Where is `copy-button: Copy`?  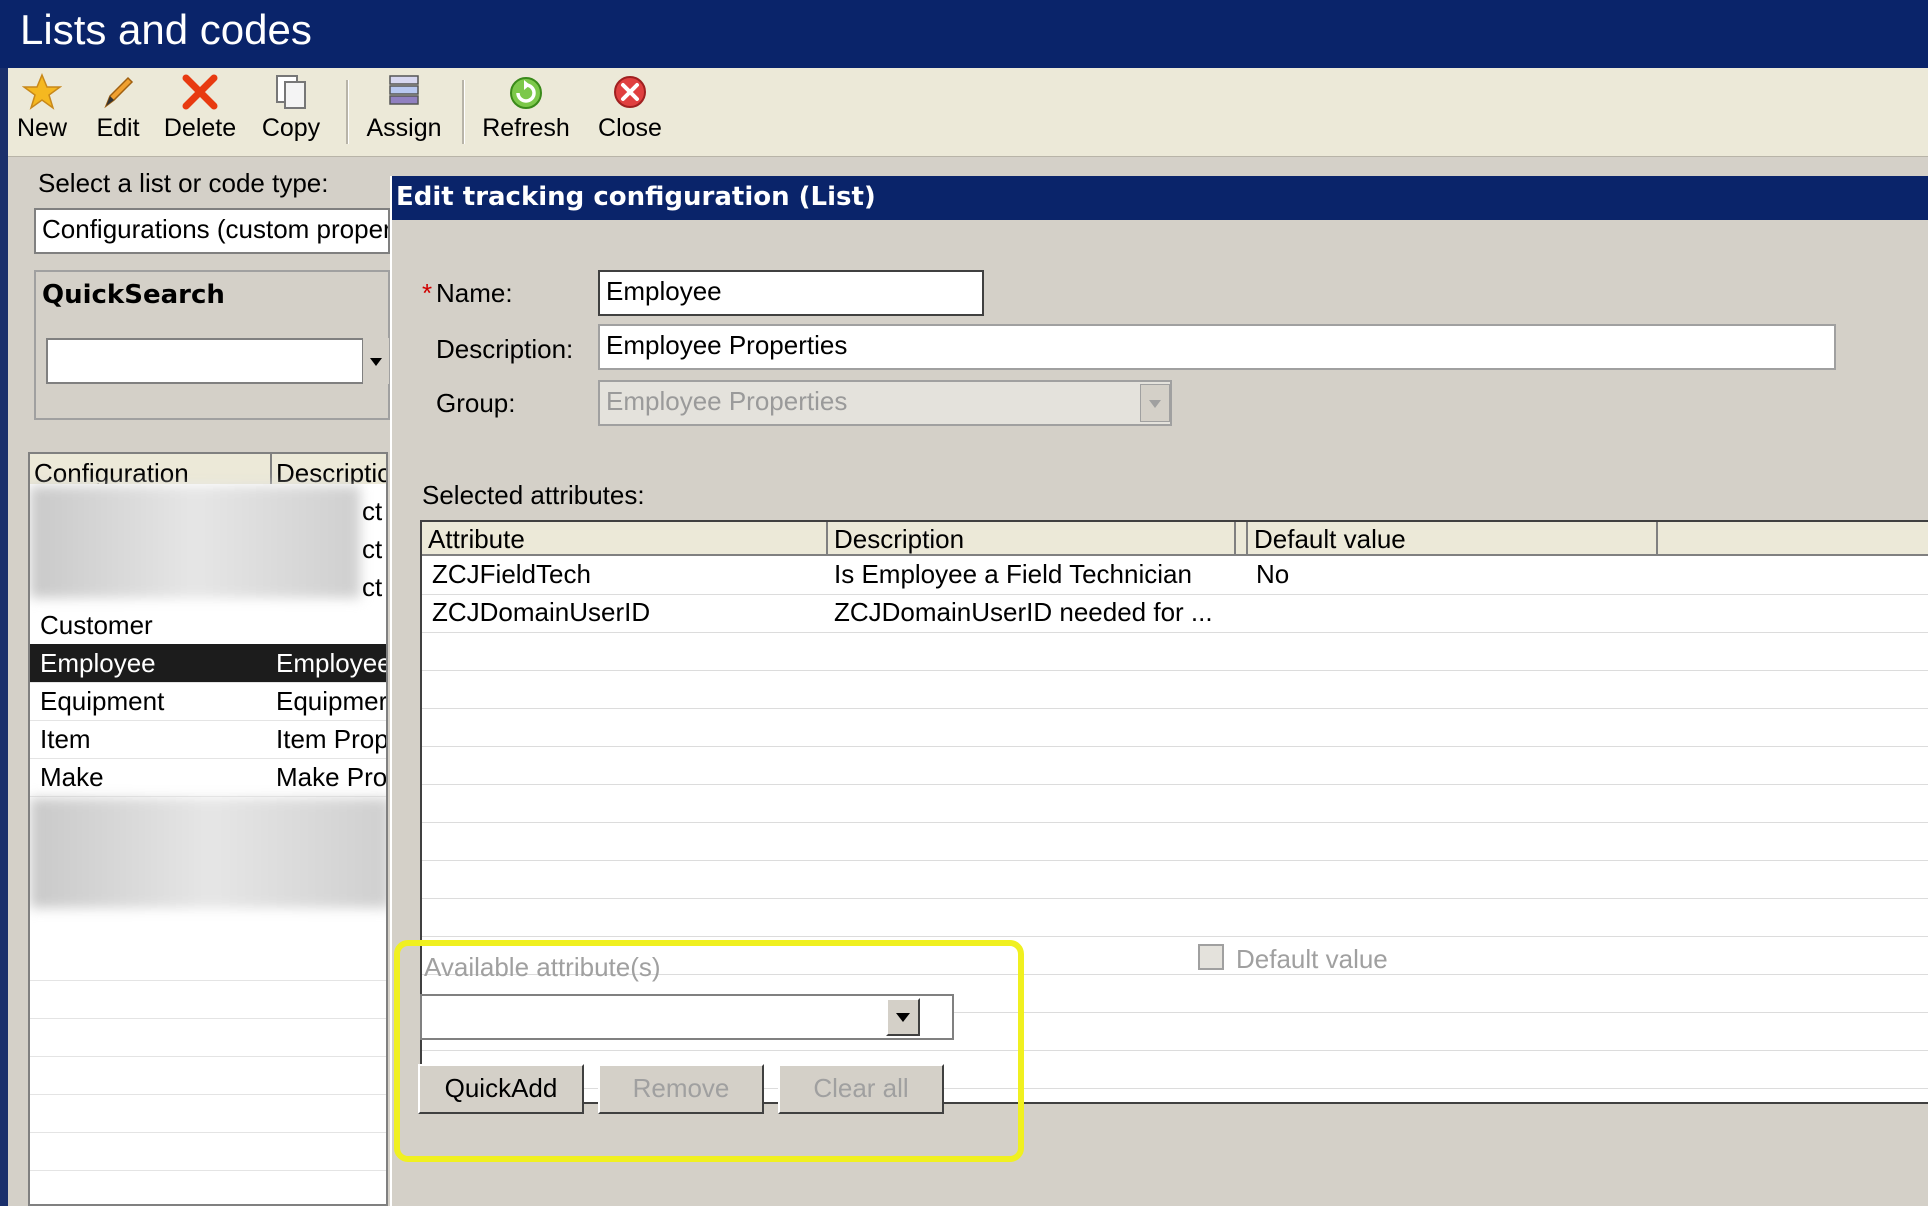
copy-button: Copy is located at coordinates (291, 112).